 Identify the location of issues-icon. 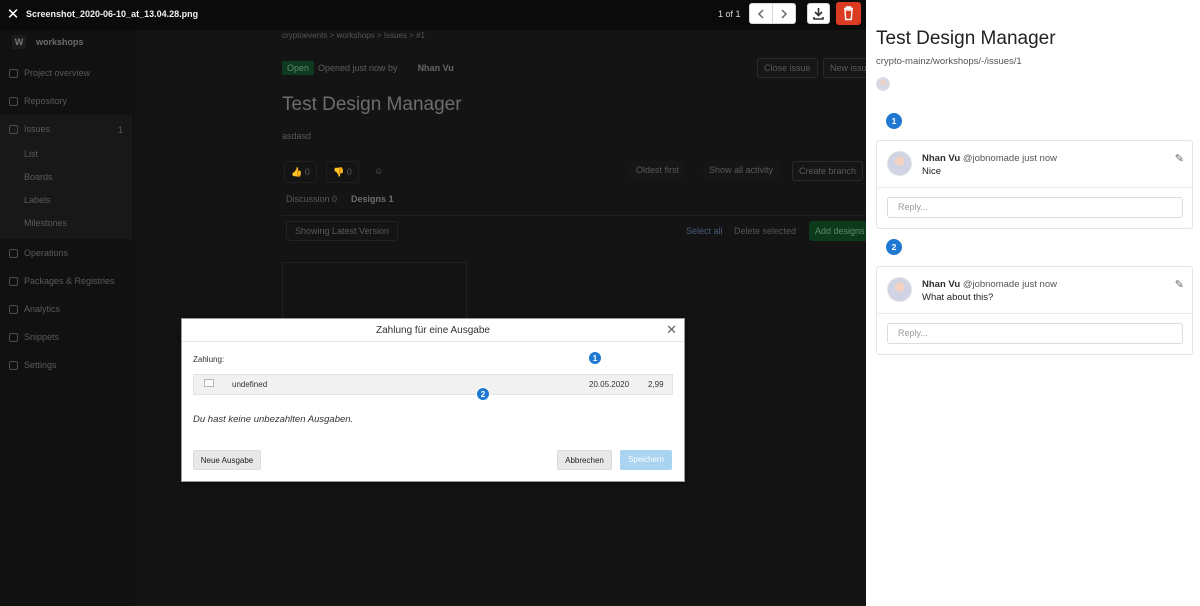
(13, 129).